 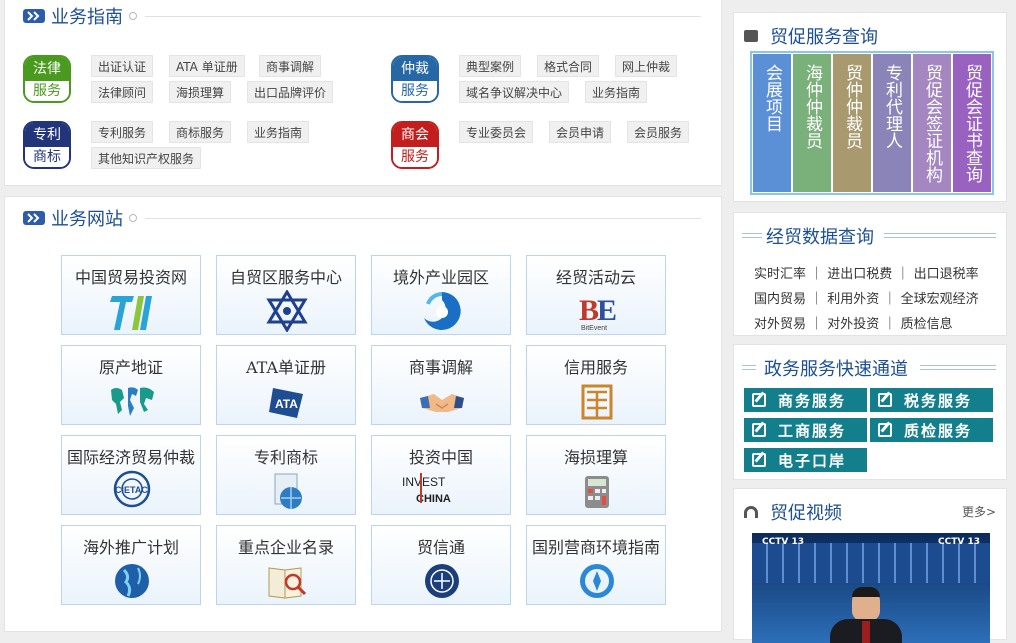 I want to click on badge-patent-bottom: 商标, so click(x=47, y=157).